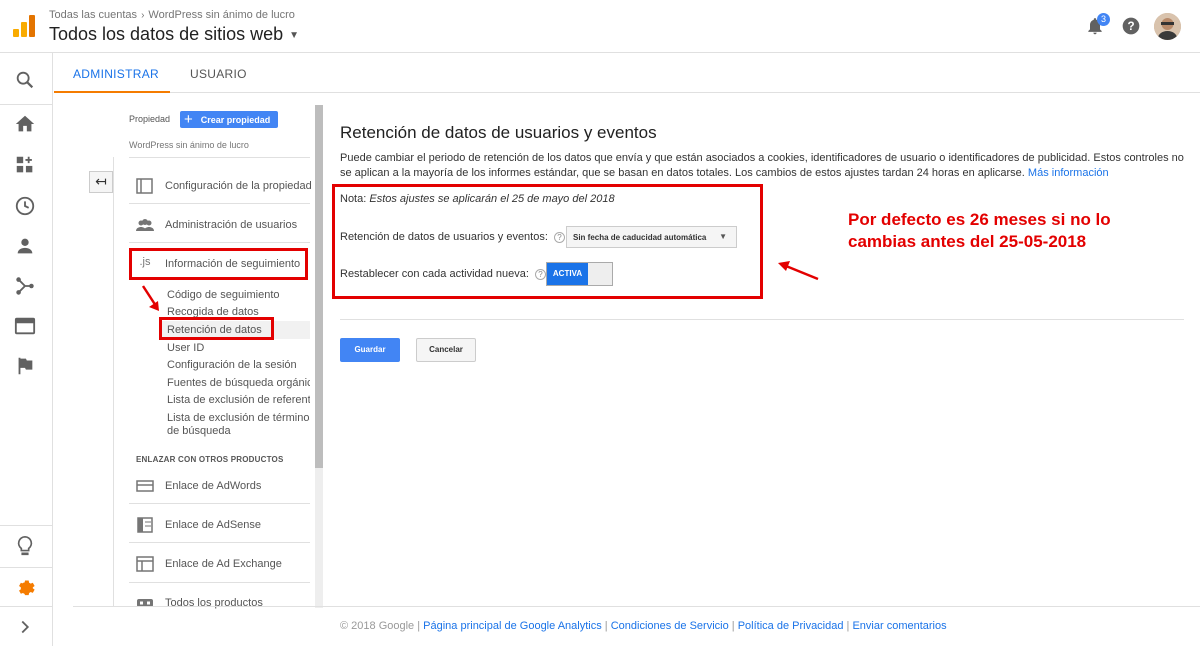 This screenshot has height=646, width=1200. Describe the element at coordinates (24, 26) in the screenshot. I see `analytics-logo` at that location.